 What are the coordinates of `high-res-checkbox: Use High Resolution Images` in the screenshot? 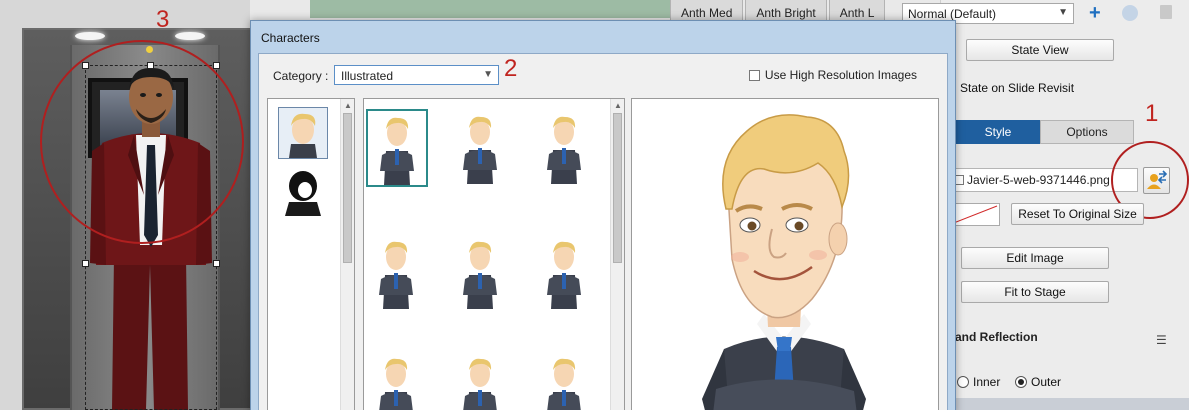 It's located at (832, 75).